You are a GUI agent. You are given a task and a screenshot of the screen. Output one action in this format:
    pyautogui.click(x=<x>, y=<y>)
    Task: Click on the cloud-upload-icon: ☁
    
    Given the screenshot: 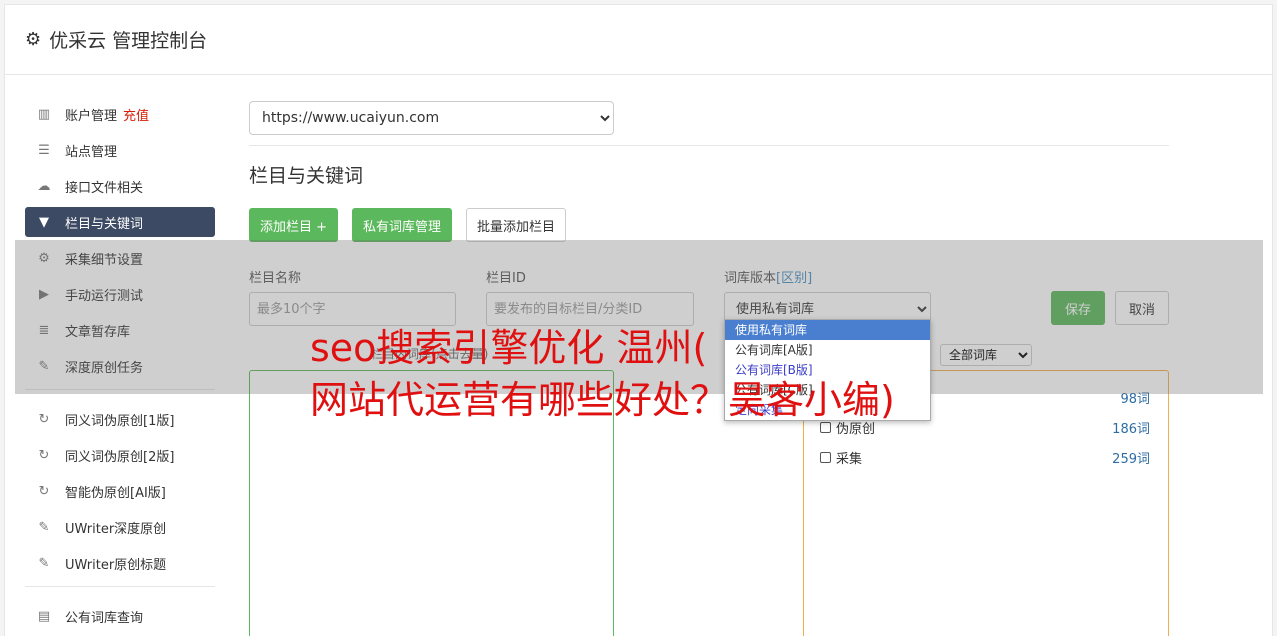 What is the action you would take?
    pyautogui.click(x=44, y=186)
    